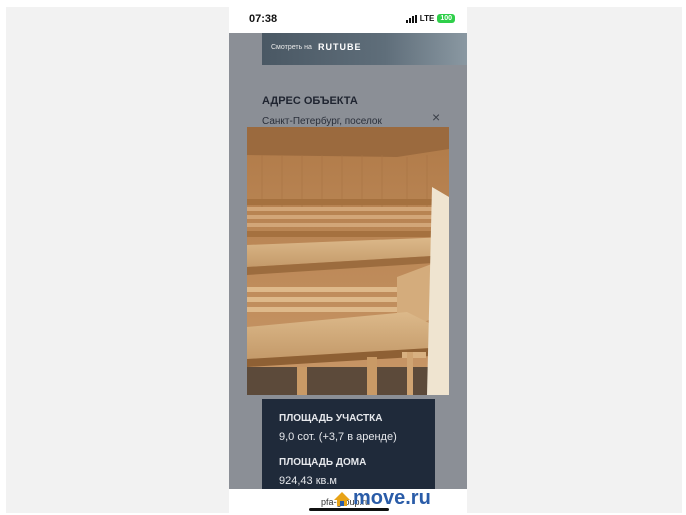 Image resolution: width=686 pixels, height=515 pixels. Describe the element at coordinates (436, 117) in the screenshot. I see `close-icon: ×` at that location.